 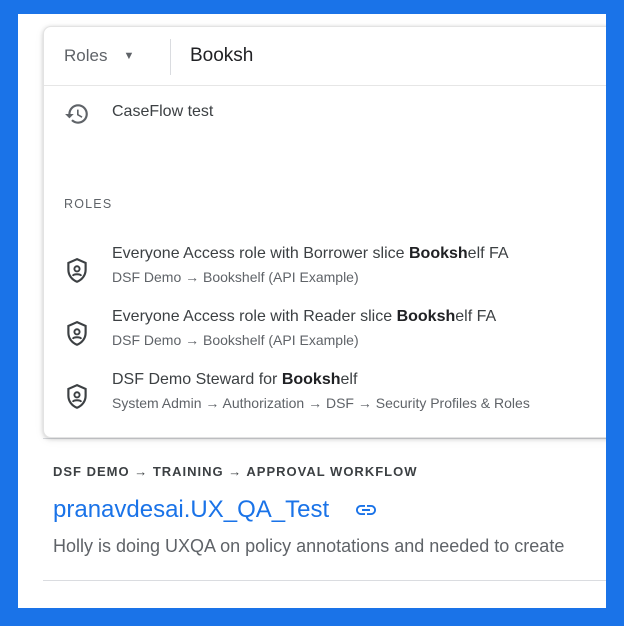 I want to click on roles-section-heading: ROLES, so click(x=88, y=204).